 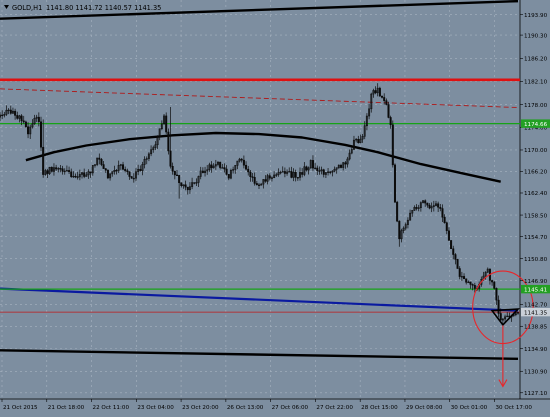 What do you see at coordinates (536, 125) in the screenshot?
I see `price-tag-label: 1174.66` at bounding box center [536, 125].